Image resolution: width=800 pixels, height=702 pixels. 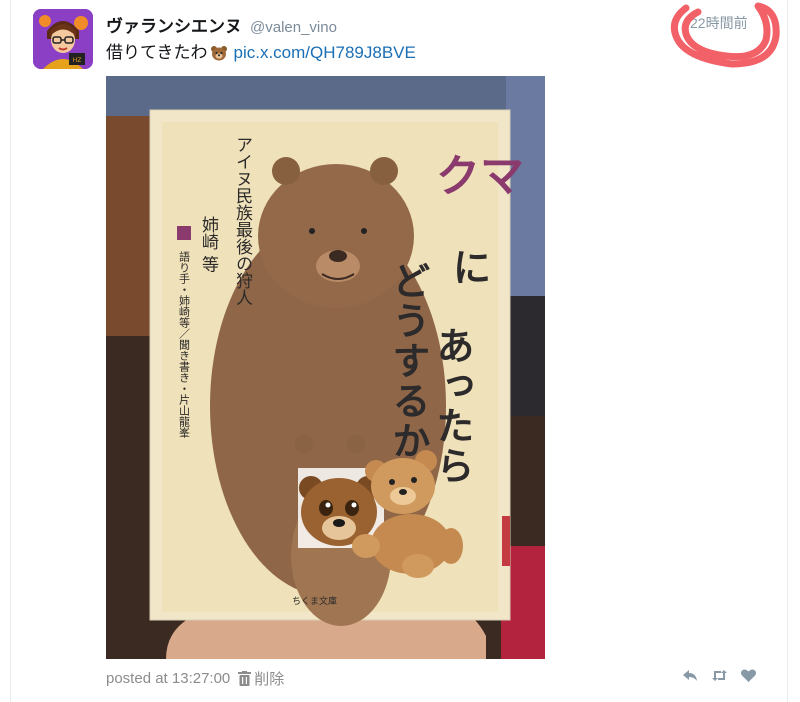 I want to click on tweet-header: ヴァランシエンヌ @valen_vino, so click(x=221, y=24).